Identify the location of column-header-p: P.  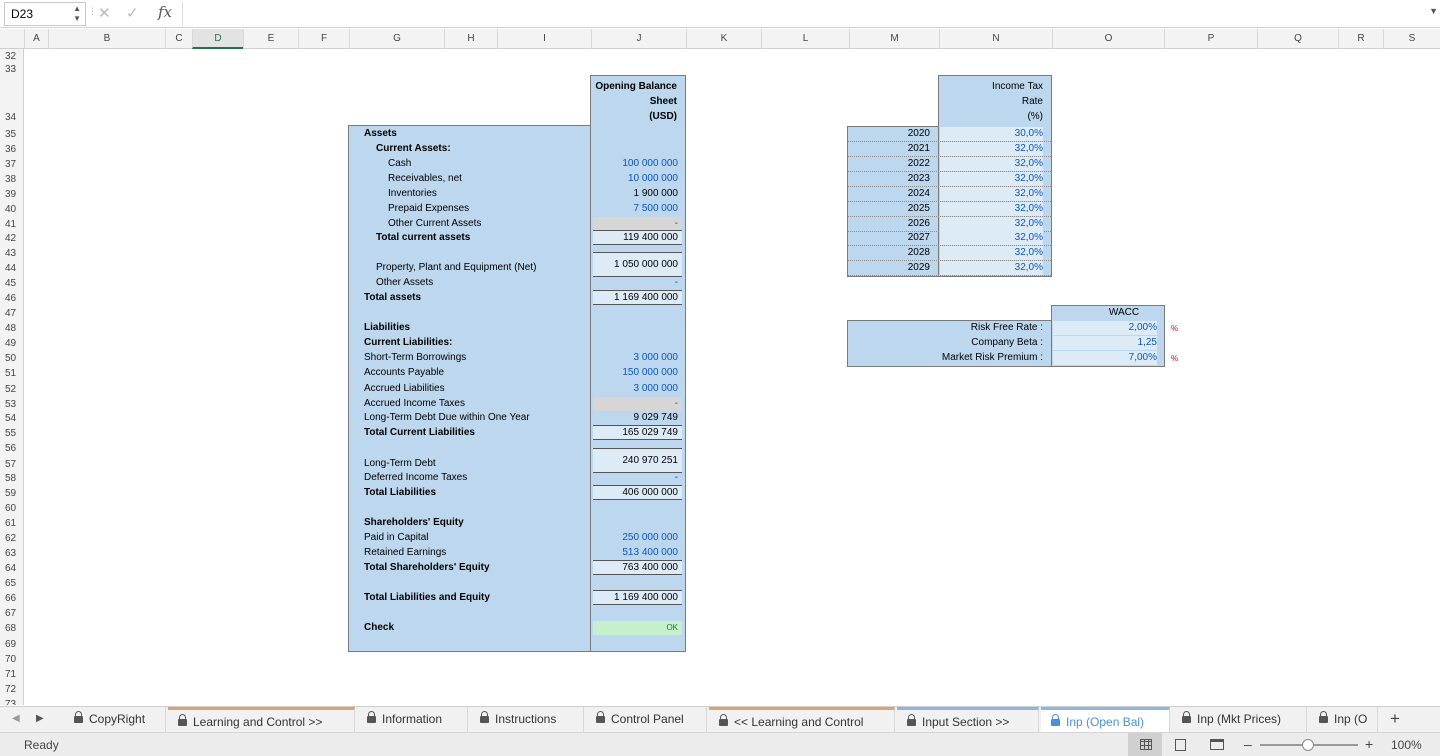
(1210, 39).